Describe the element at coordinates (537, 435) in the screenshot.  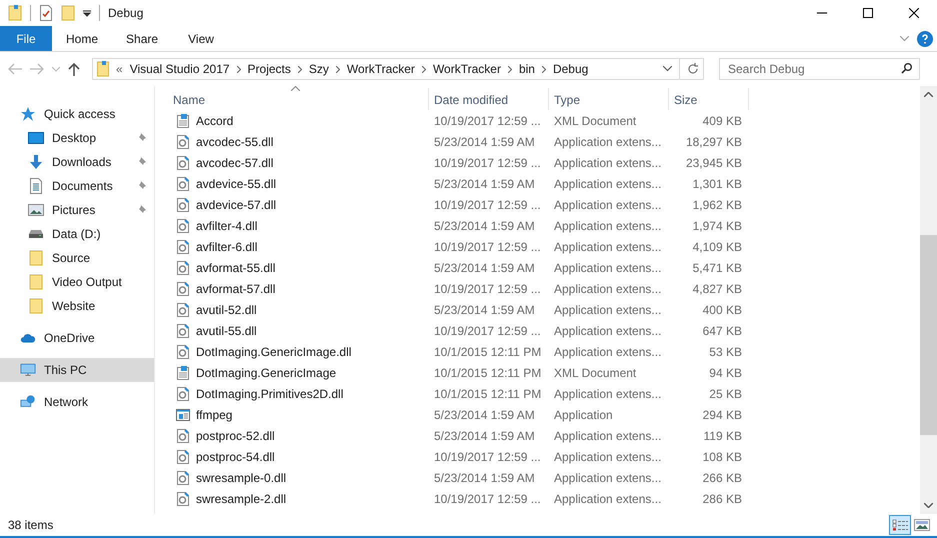
I see `file-row: postproc-52.dll 5/23/2014 1:59 AM Application extens... 119 KB` at that location.